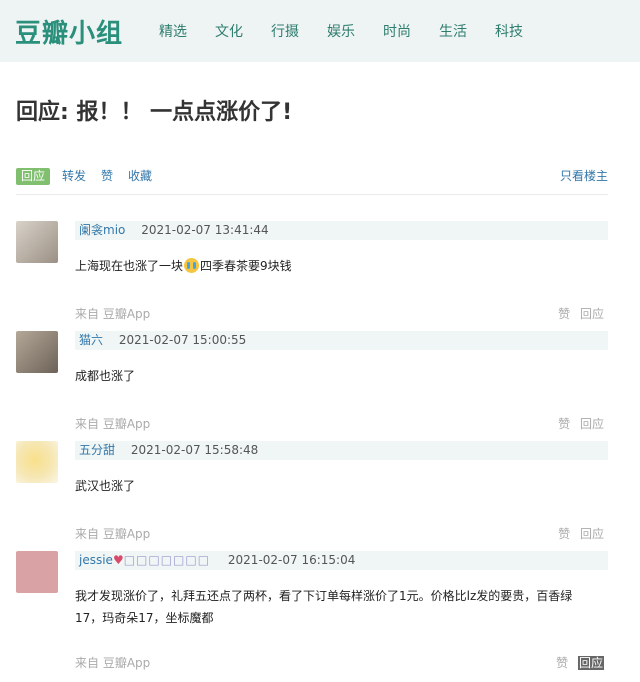 The image size is (640, 682). Describe the element at coordinates (291, 560) in the screenshot. I see `comment-time: 2021-02-07 16:15:04` at that location.